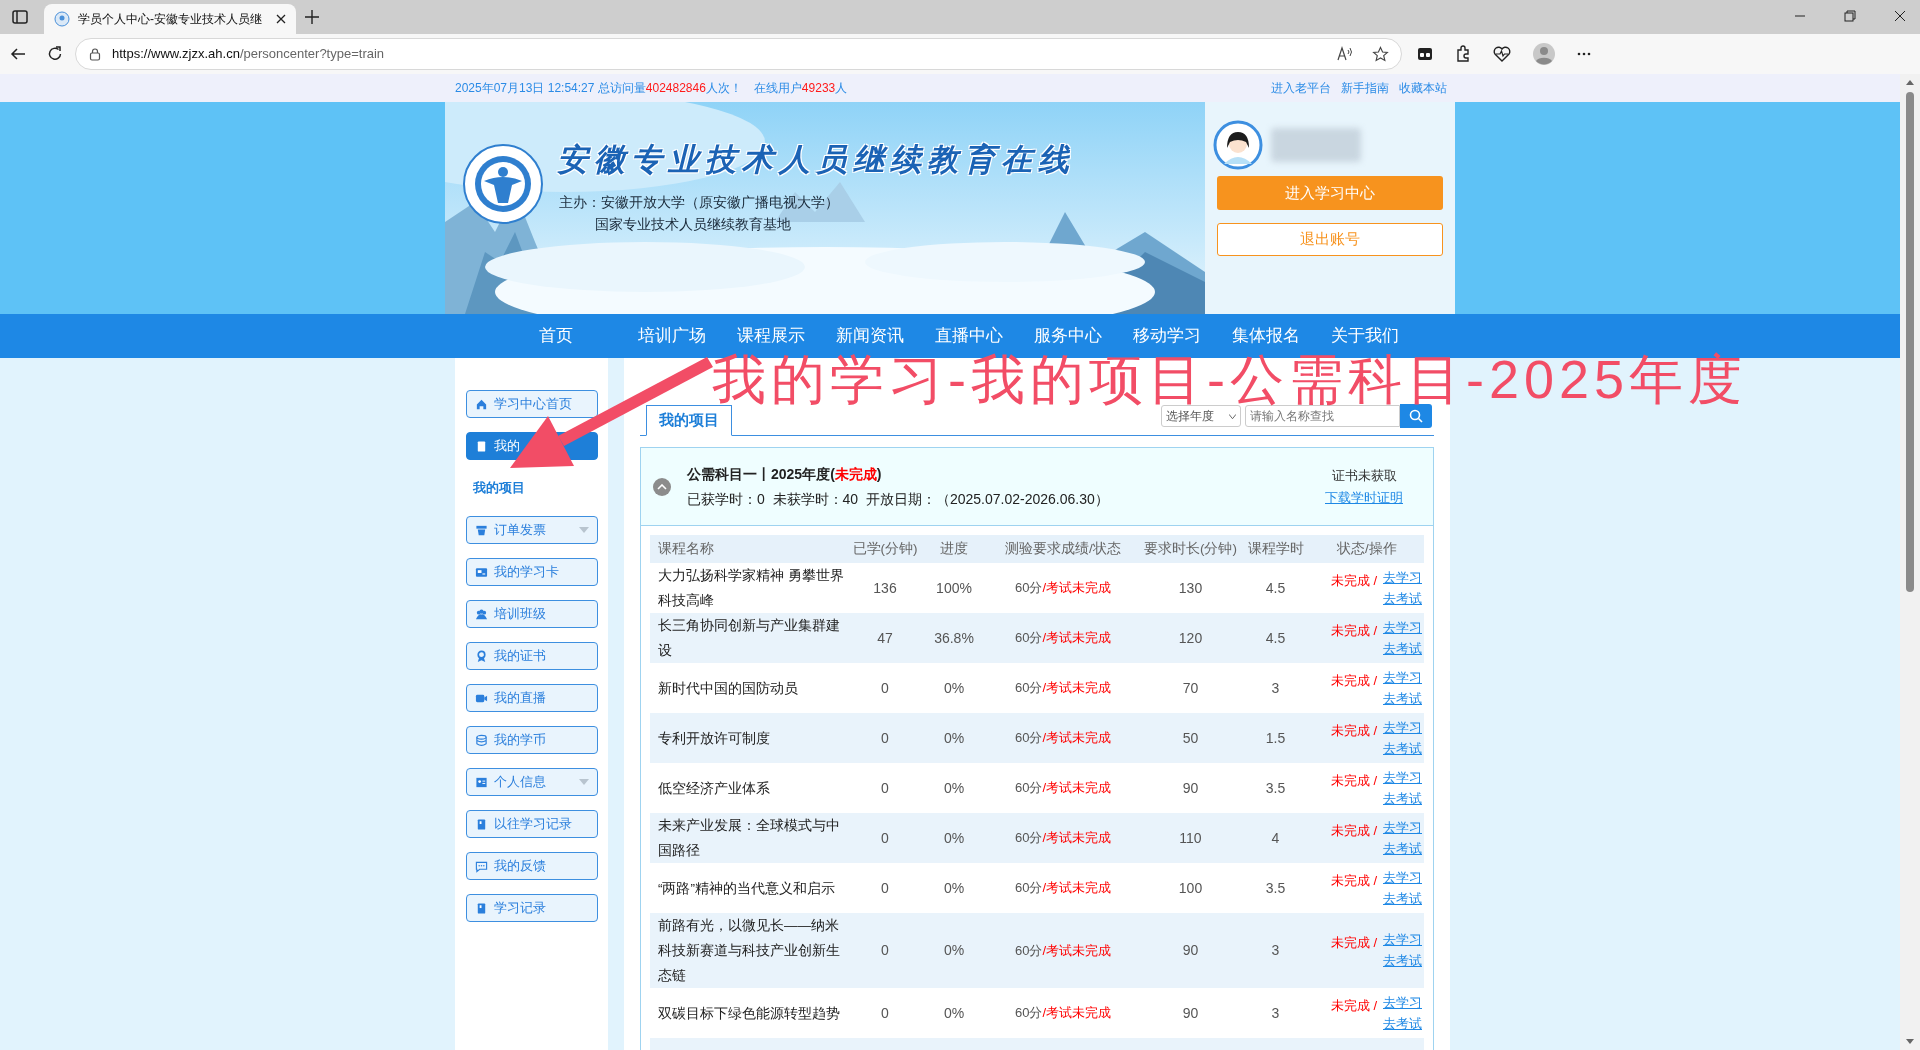 The image size is (1920, 1050). What do you see at coordinates (531, 908) in the screenshot?
I see `sidebar-menu-item: 学习记录` at bounding box center [531, 908].